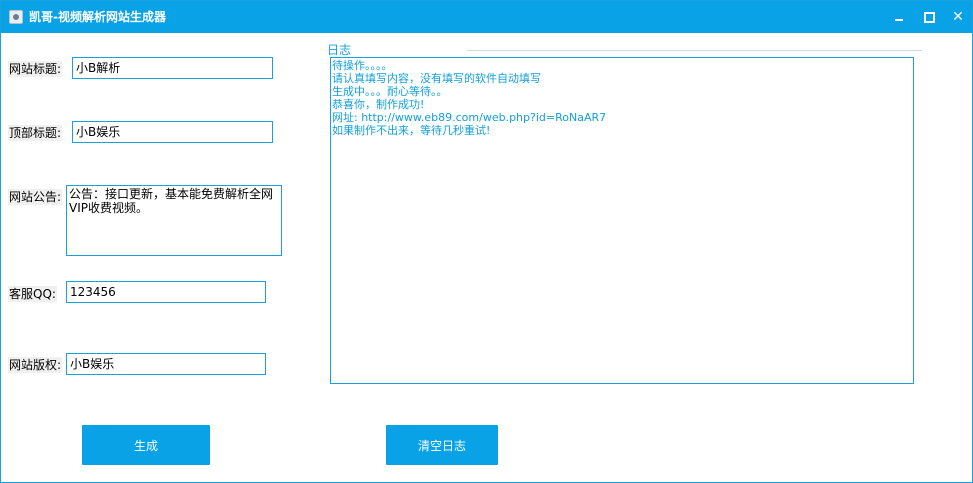 The height and width of the screenshot is (483, 973). I want to click on log-line: 待操作。。。。, so click(362, 65).